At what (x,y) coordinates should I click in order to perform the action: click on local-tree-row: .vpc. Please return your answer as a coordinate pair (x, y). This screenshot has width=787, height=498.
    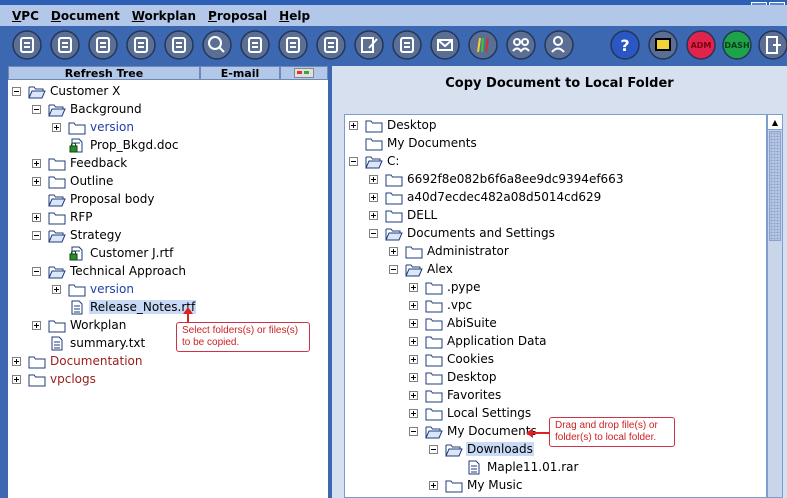
    Looking at the image, I should click on (441, 305).